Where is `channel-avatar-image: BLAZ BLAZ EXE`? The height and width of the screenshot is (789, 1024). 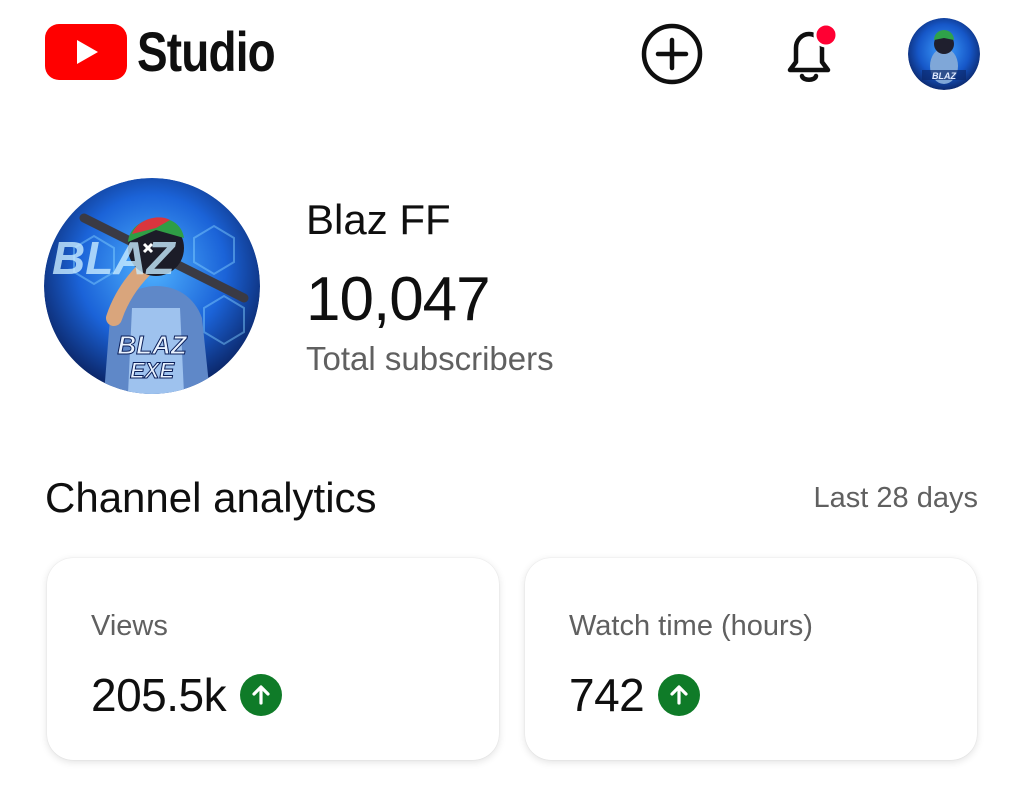
channel-avatar-image: BLAZ BLAZ EXE is located at coordinates (152, 286).